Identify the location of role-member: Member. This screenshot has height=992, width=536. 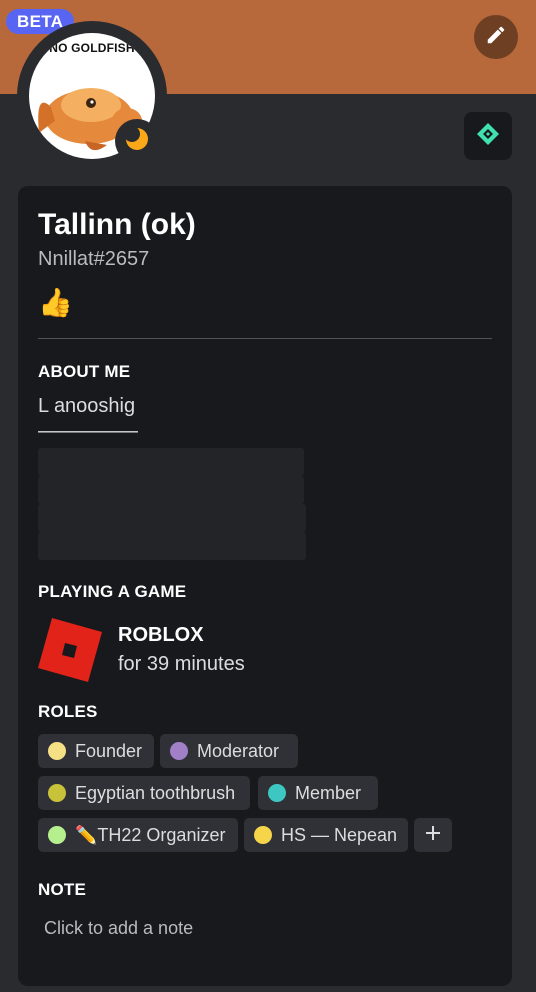
(318, 793).